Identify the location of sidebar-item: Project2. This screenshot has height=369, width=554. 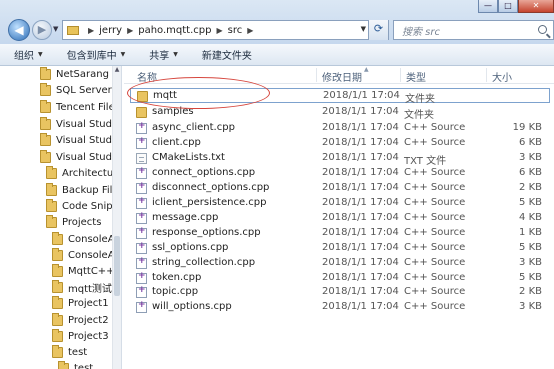
(80, 320).